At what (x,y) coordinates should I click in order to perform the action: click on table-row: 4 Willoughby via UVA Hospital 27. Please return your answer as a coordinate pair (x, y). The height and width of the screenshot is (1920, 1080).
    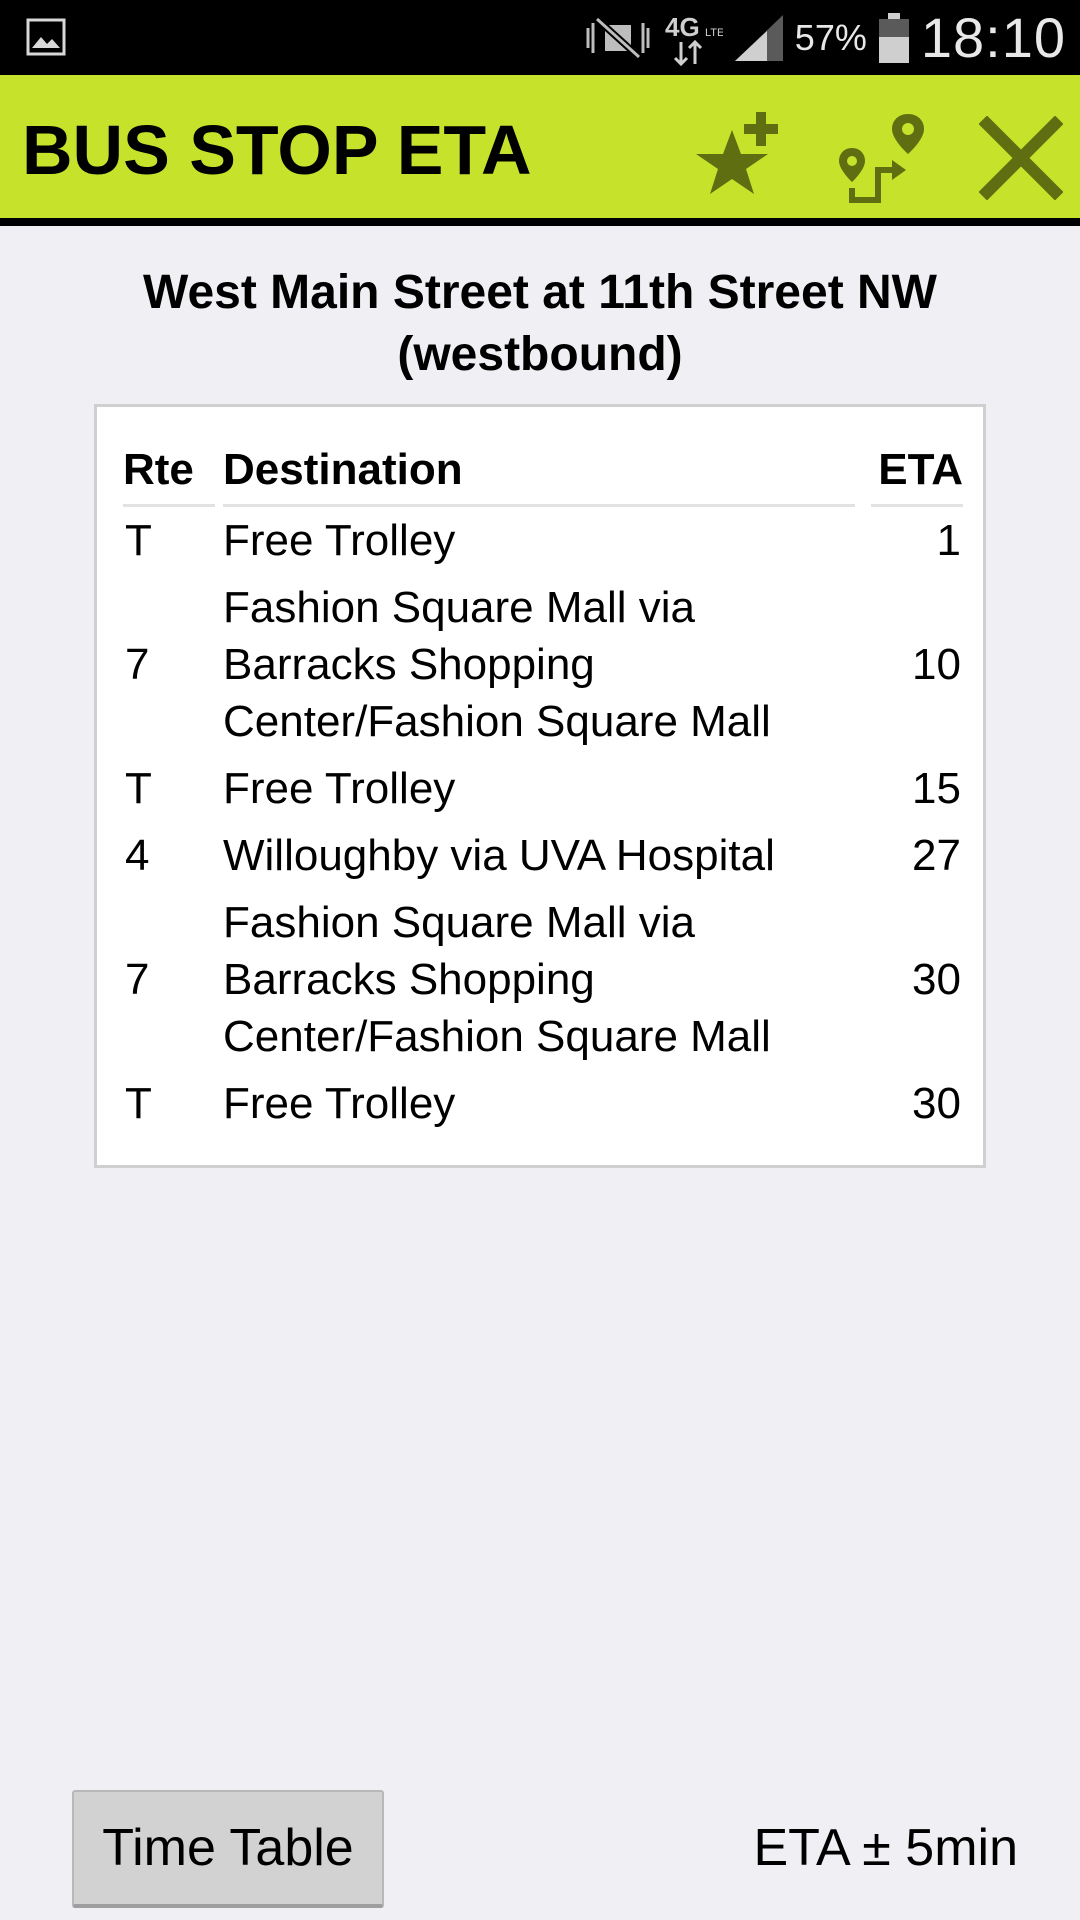
    Looking at the image, I should click on (543, 855).